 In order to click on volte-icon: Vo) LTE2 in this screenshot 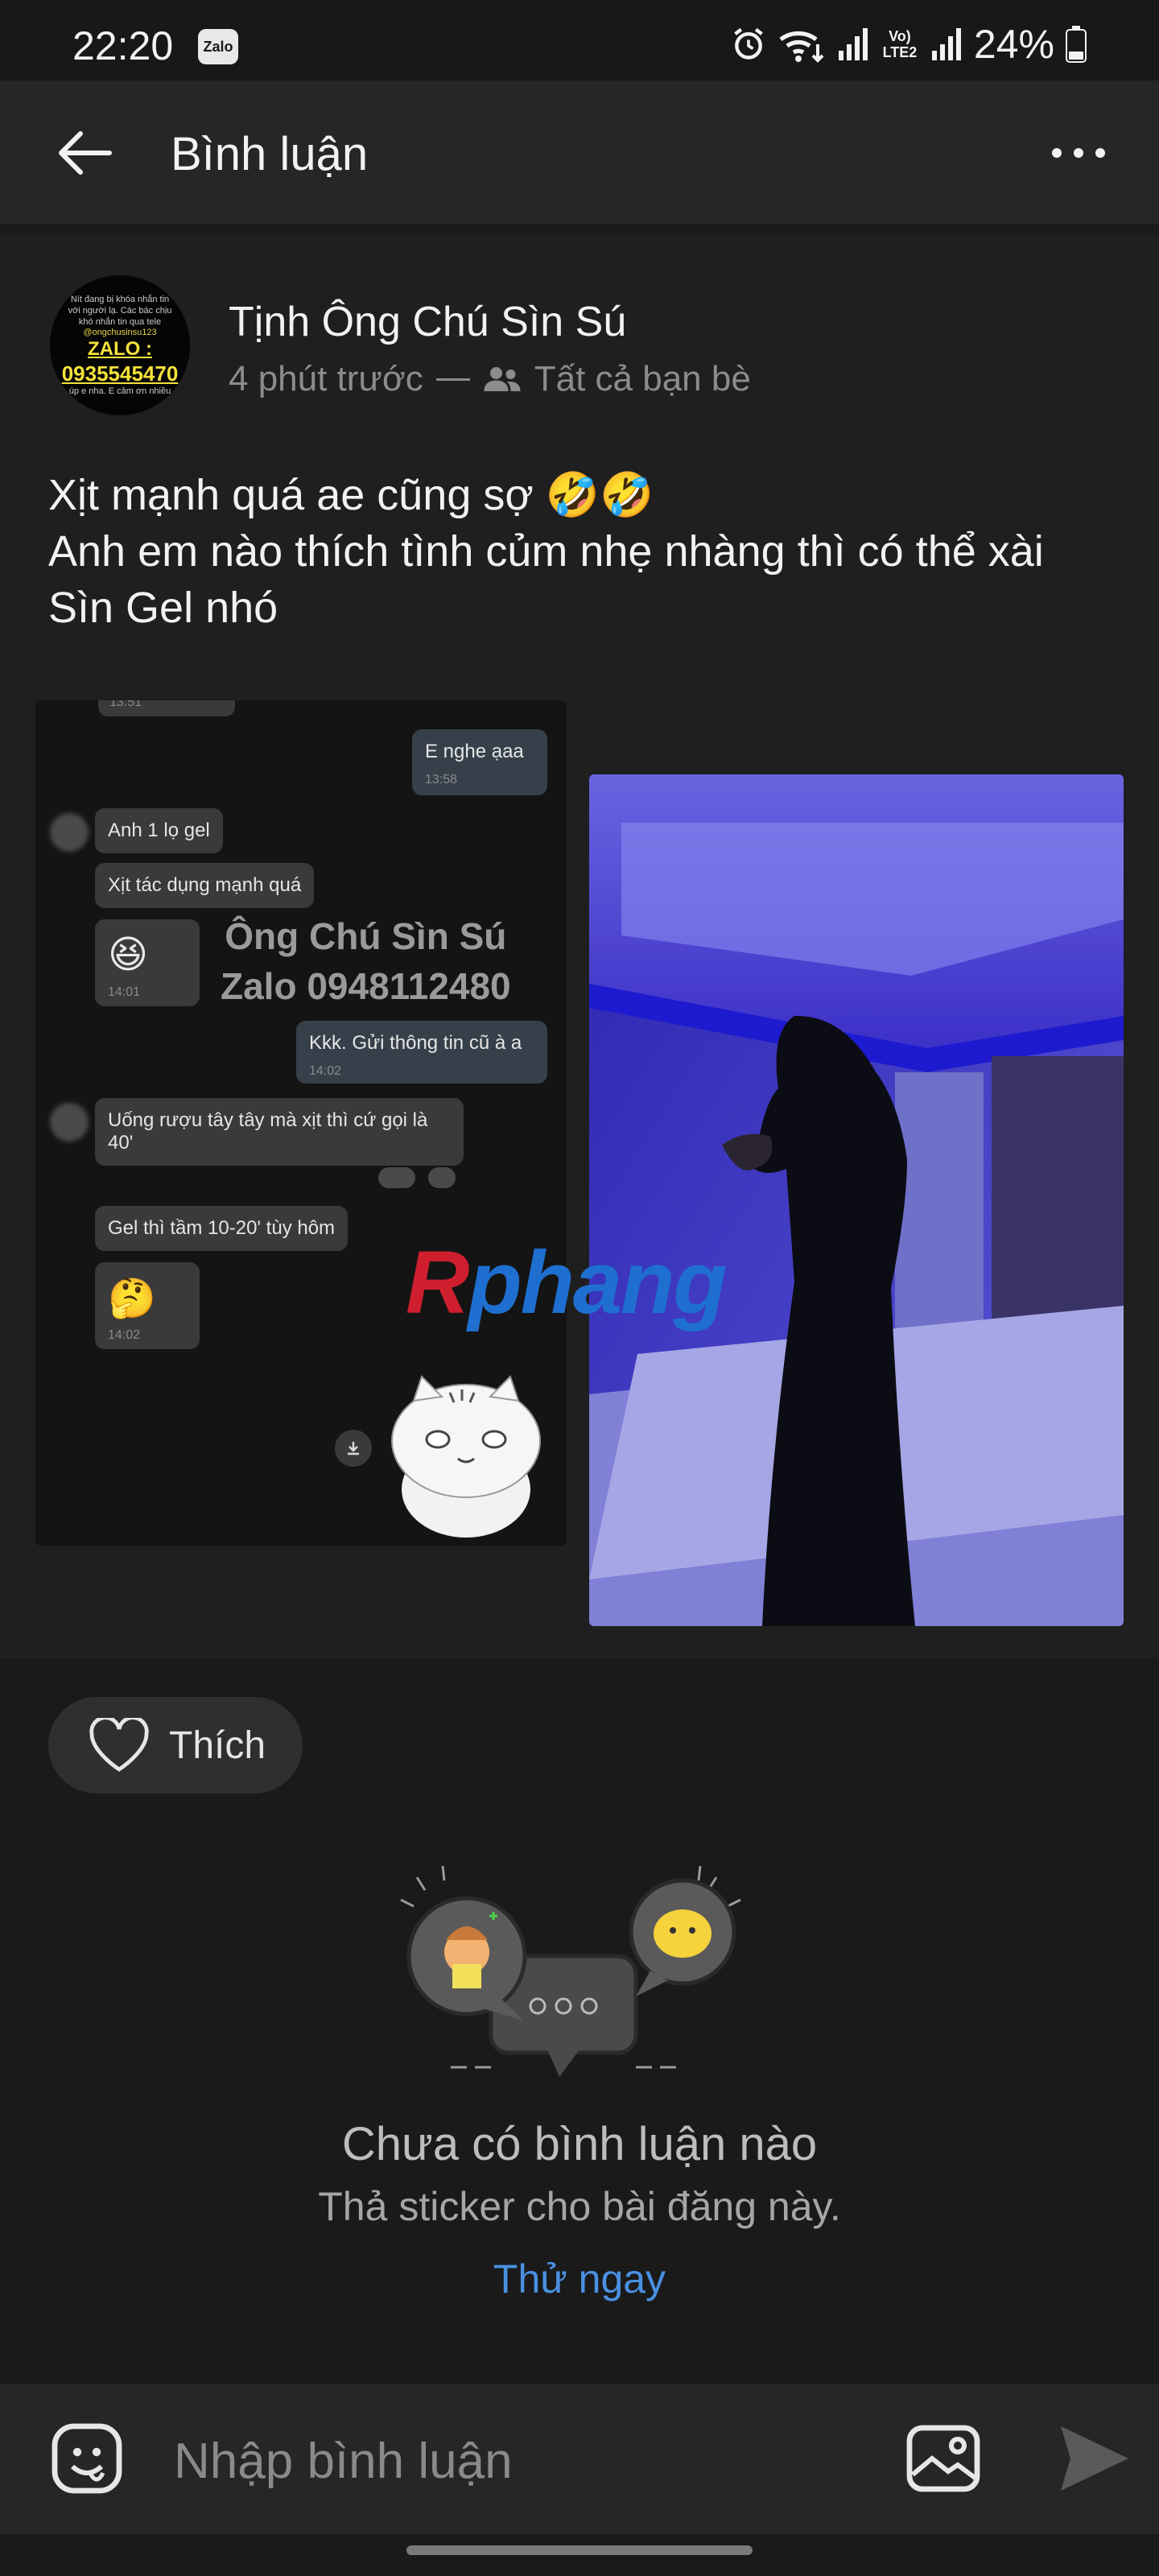, I will do `click(900, 44)`.